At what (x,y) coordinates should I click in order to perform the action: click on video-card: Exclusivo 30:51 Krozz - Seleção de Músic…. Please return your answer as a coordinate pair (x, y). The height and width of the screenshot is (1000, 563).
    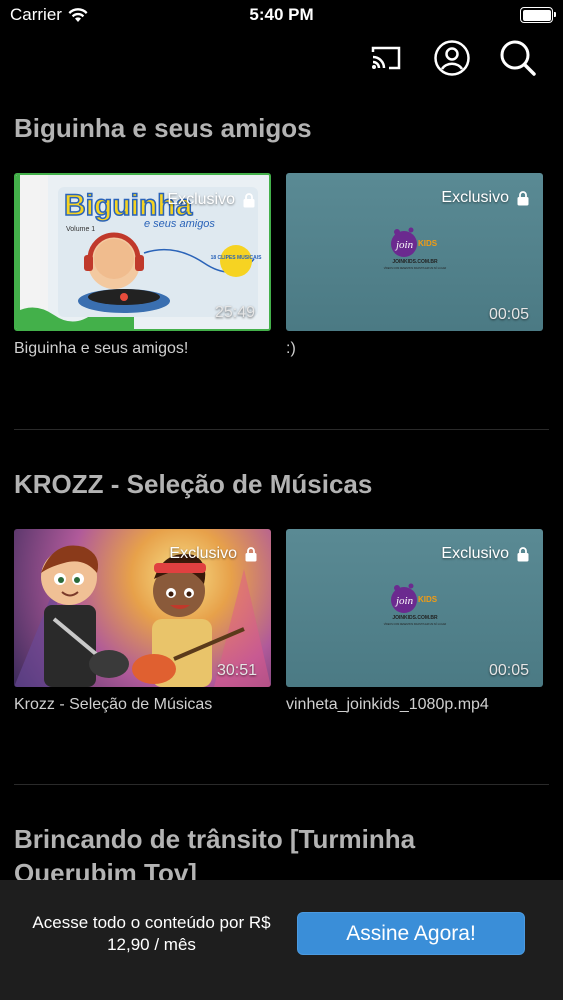
    Looking at the image, I should click on (142, 621).